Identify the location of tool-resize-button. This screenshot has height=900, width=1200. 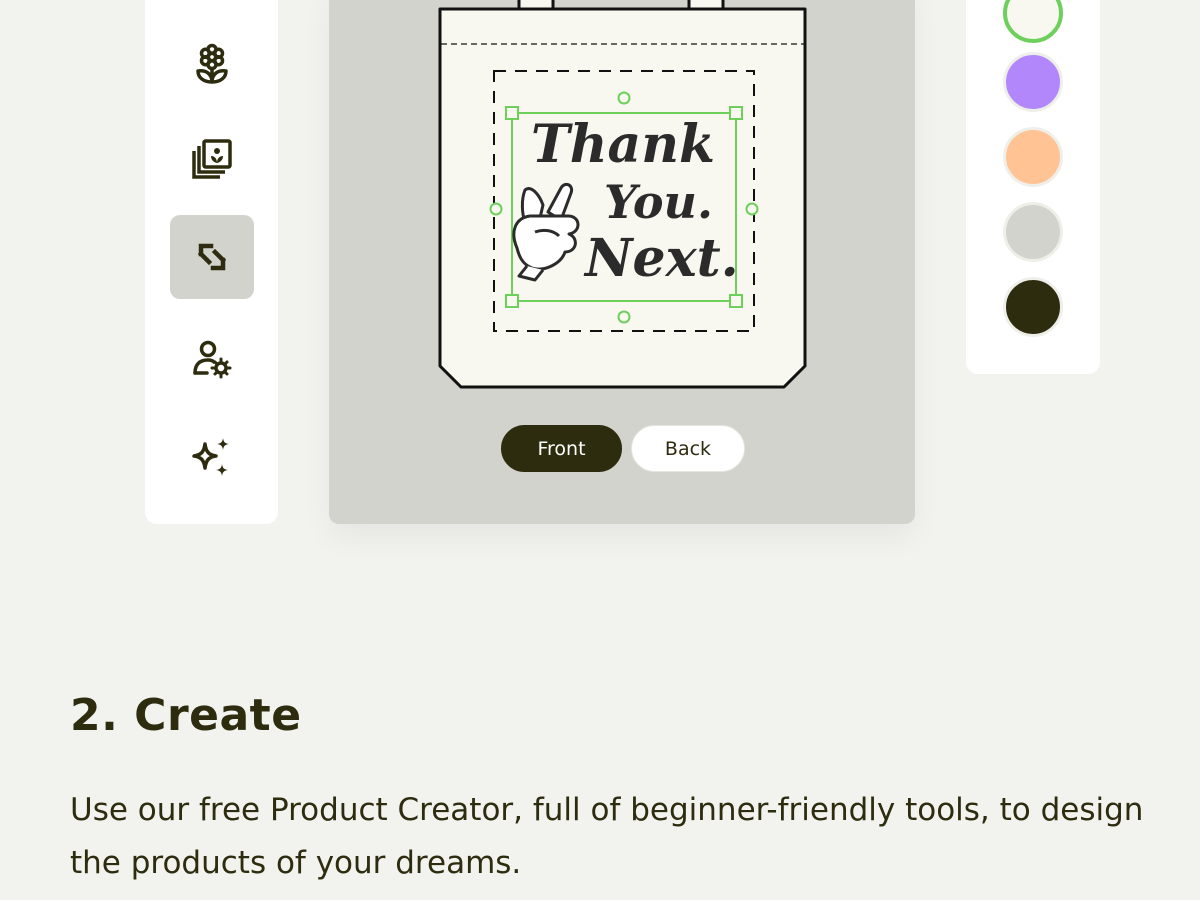
(212, 257).